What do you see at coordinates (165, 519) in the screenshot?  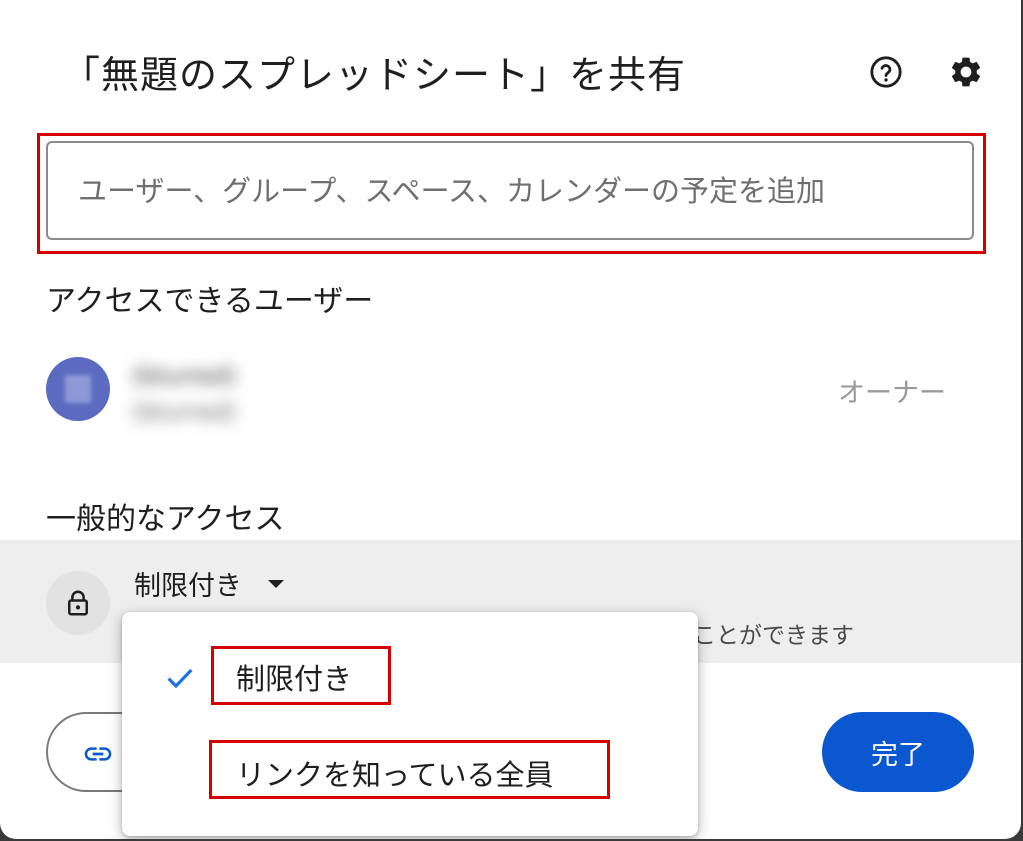 I see `general-access-heading: 一般的なアクセス` at bounding box center [165, 519].